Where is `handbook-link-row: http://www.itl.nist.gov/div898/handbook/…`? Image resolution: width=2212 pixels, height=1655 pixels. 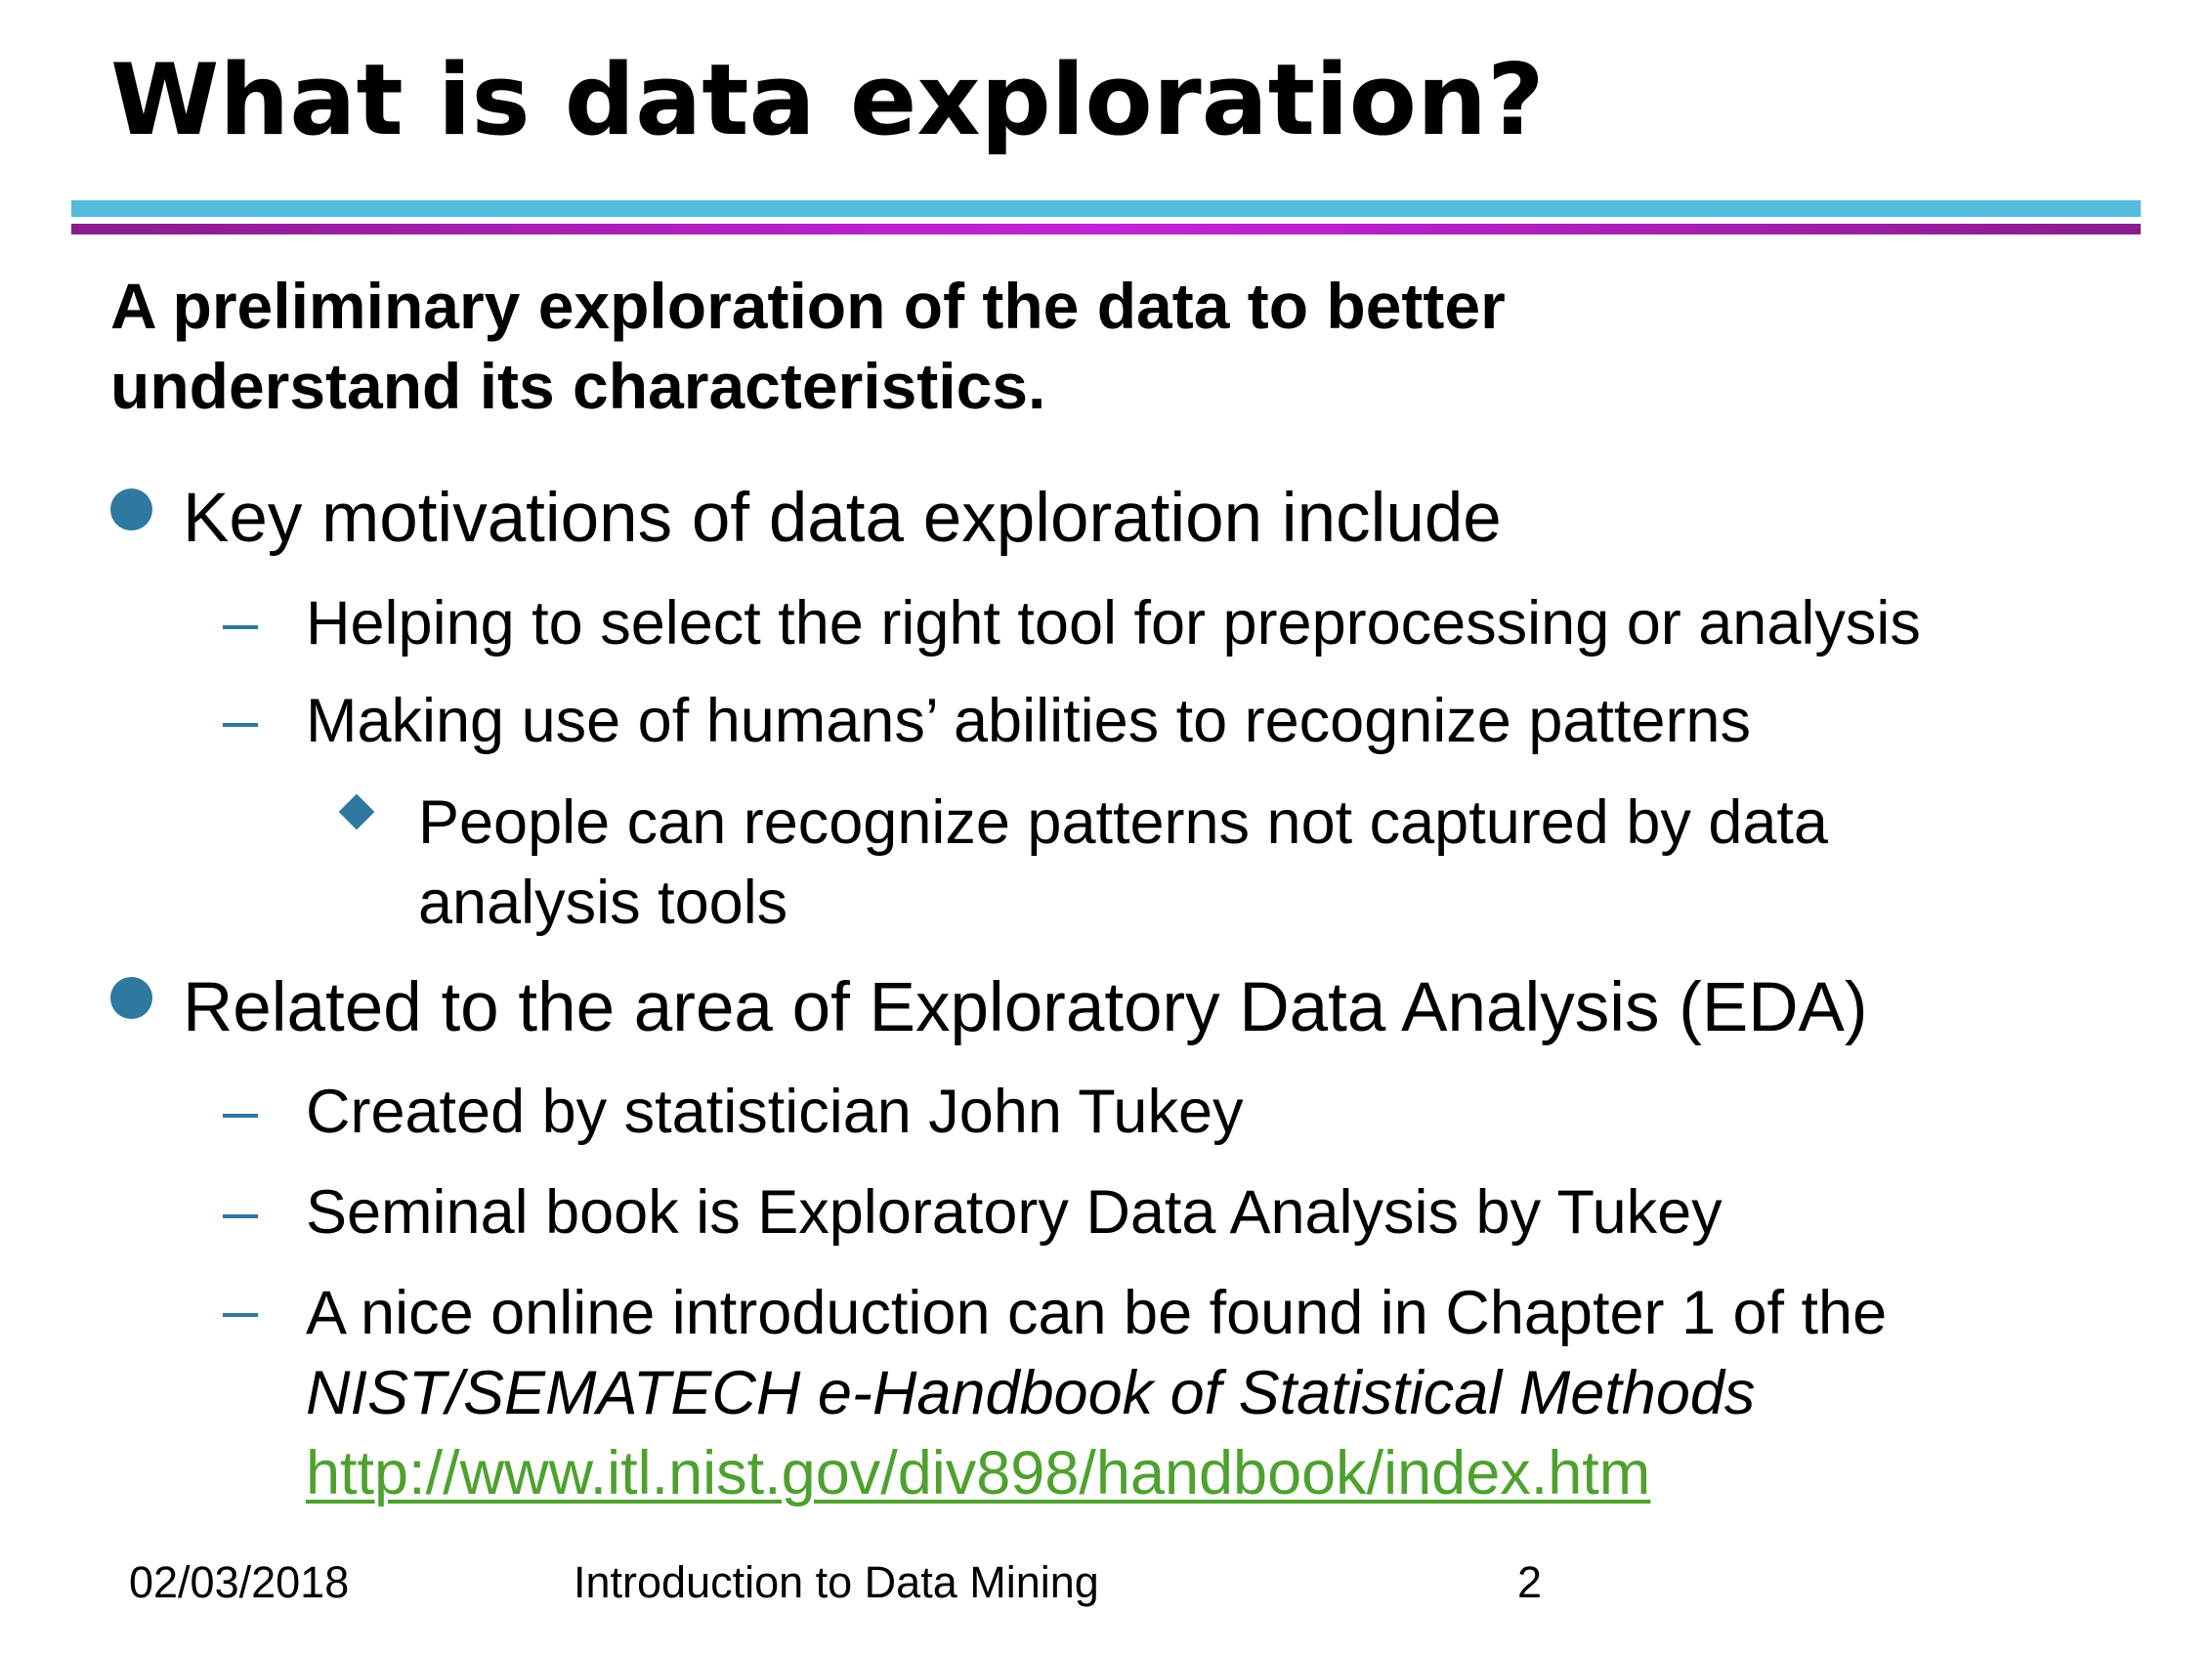 handbook-link-row: http://www.itl.nist.gov/div898/handbook/… is located at coordinates (1097, 1473).